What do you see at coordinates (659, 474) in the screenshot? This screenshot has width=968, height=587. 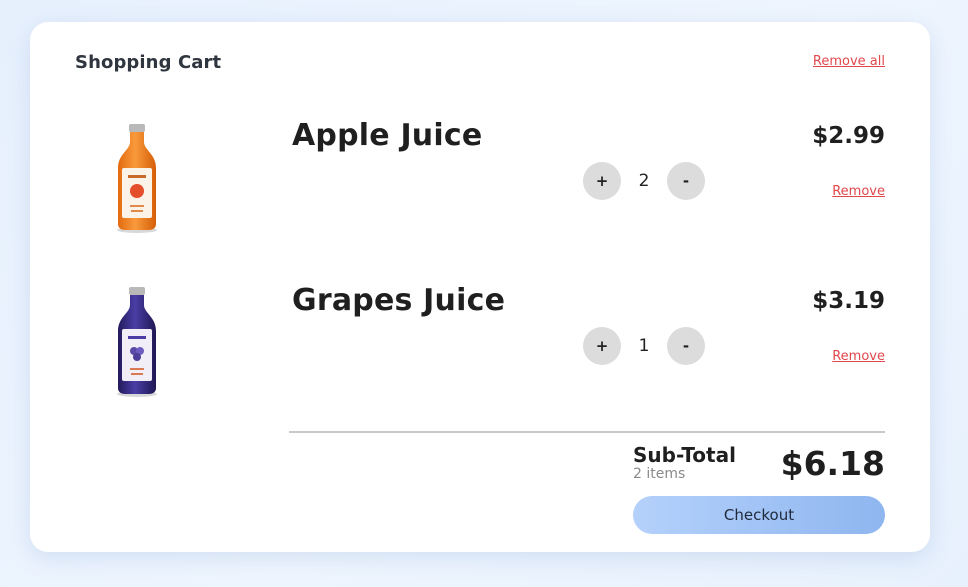 I see `items-count: 2 items` at bounding box center [659, 474].